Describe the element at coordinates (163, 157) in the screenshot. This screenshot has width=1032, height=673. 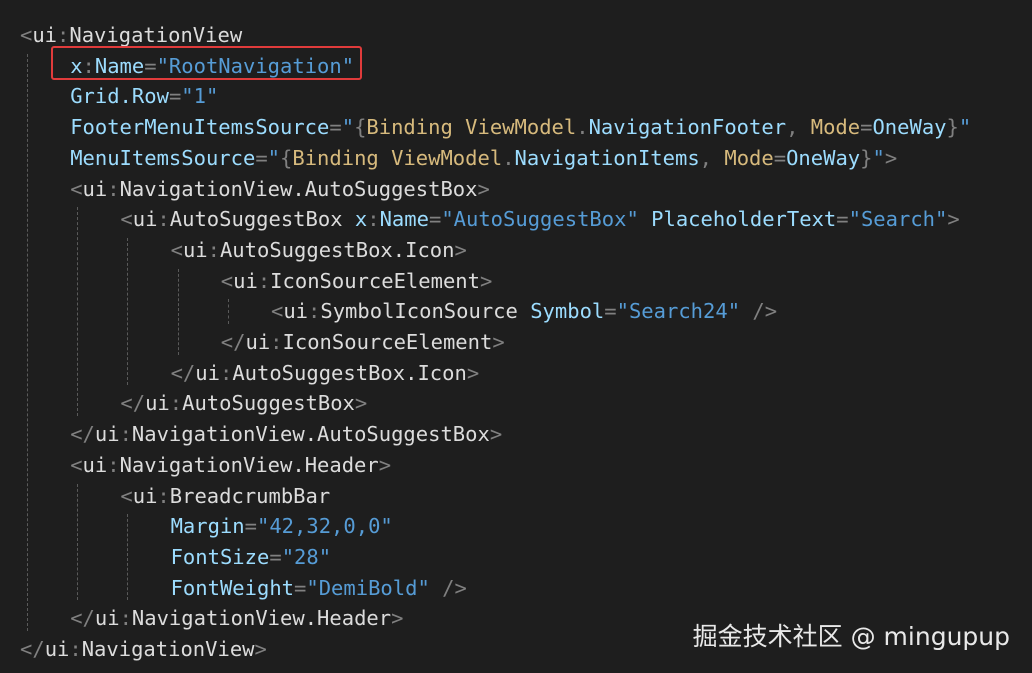
I see `code-token: MenuItemsSource` at that location.